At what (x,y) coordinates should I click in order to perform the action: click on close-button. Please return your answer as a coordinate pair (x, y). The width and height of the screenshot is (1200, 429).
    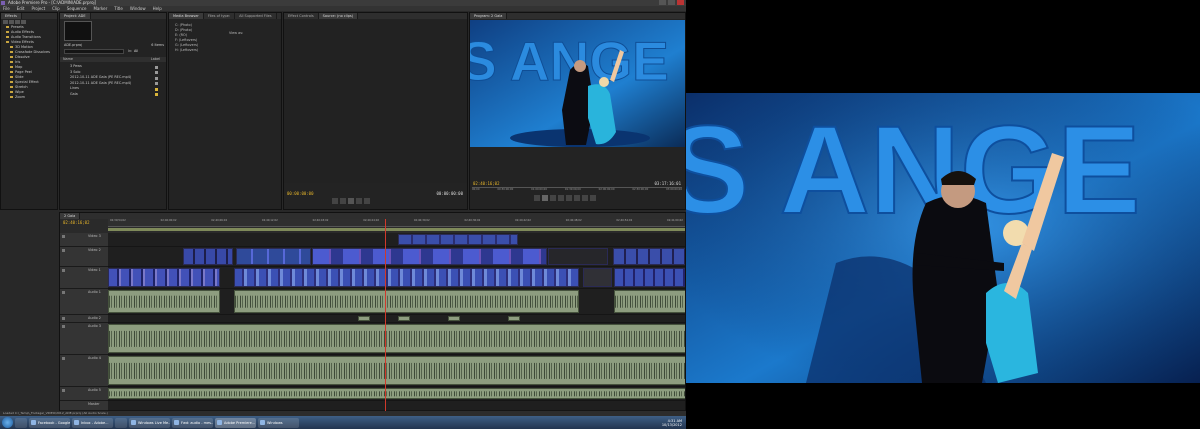
    Looking at the image, I should click on (680, 2).